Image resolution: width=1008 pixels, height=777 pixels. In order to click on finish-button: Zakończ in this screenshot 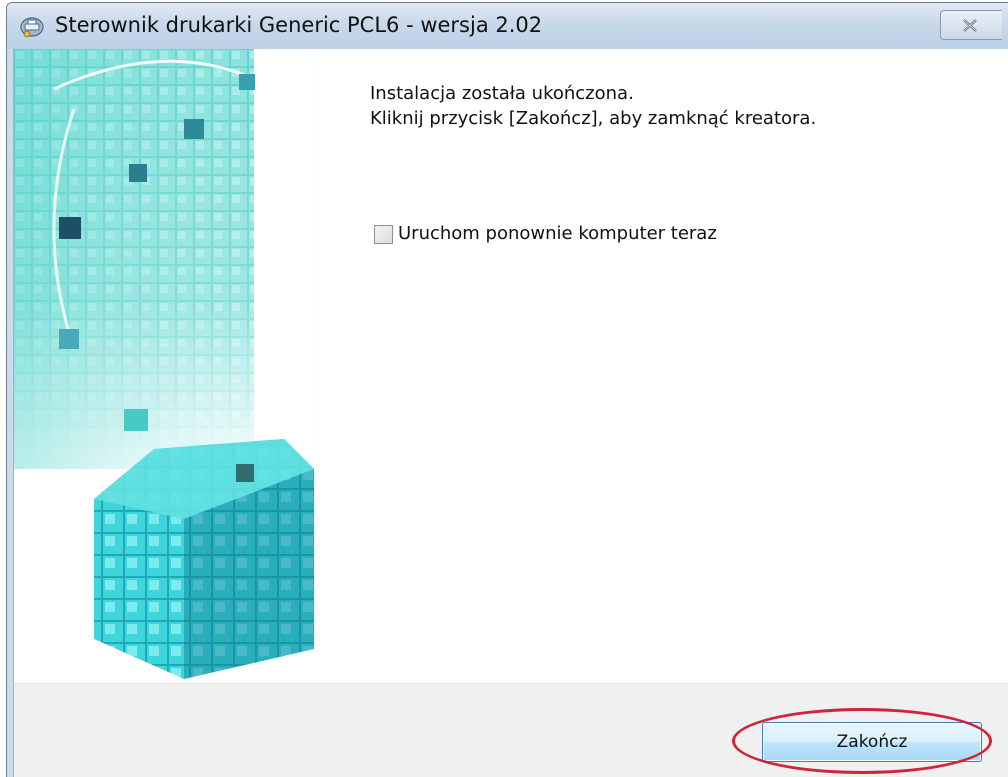, I will do `click(872, 742)`.